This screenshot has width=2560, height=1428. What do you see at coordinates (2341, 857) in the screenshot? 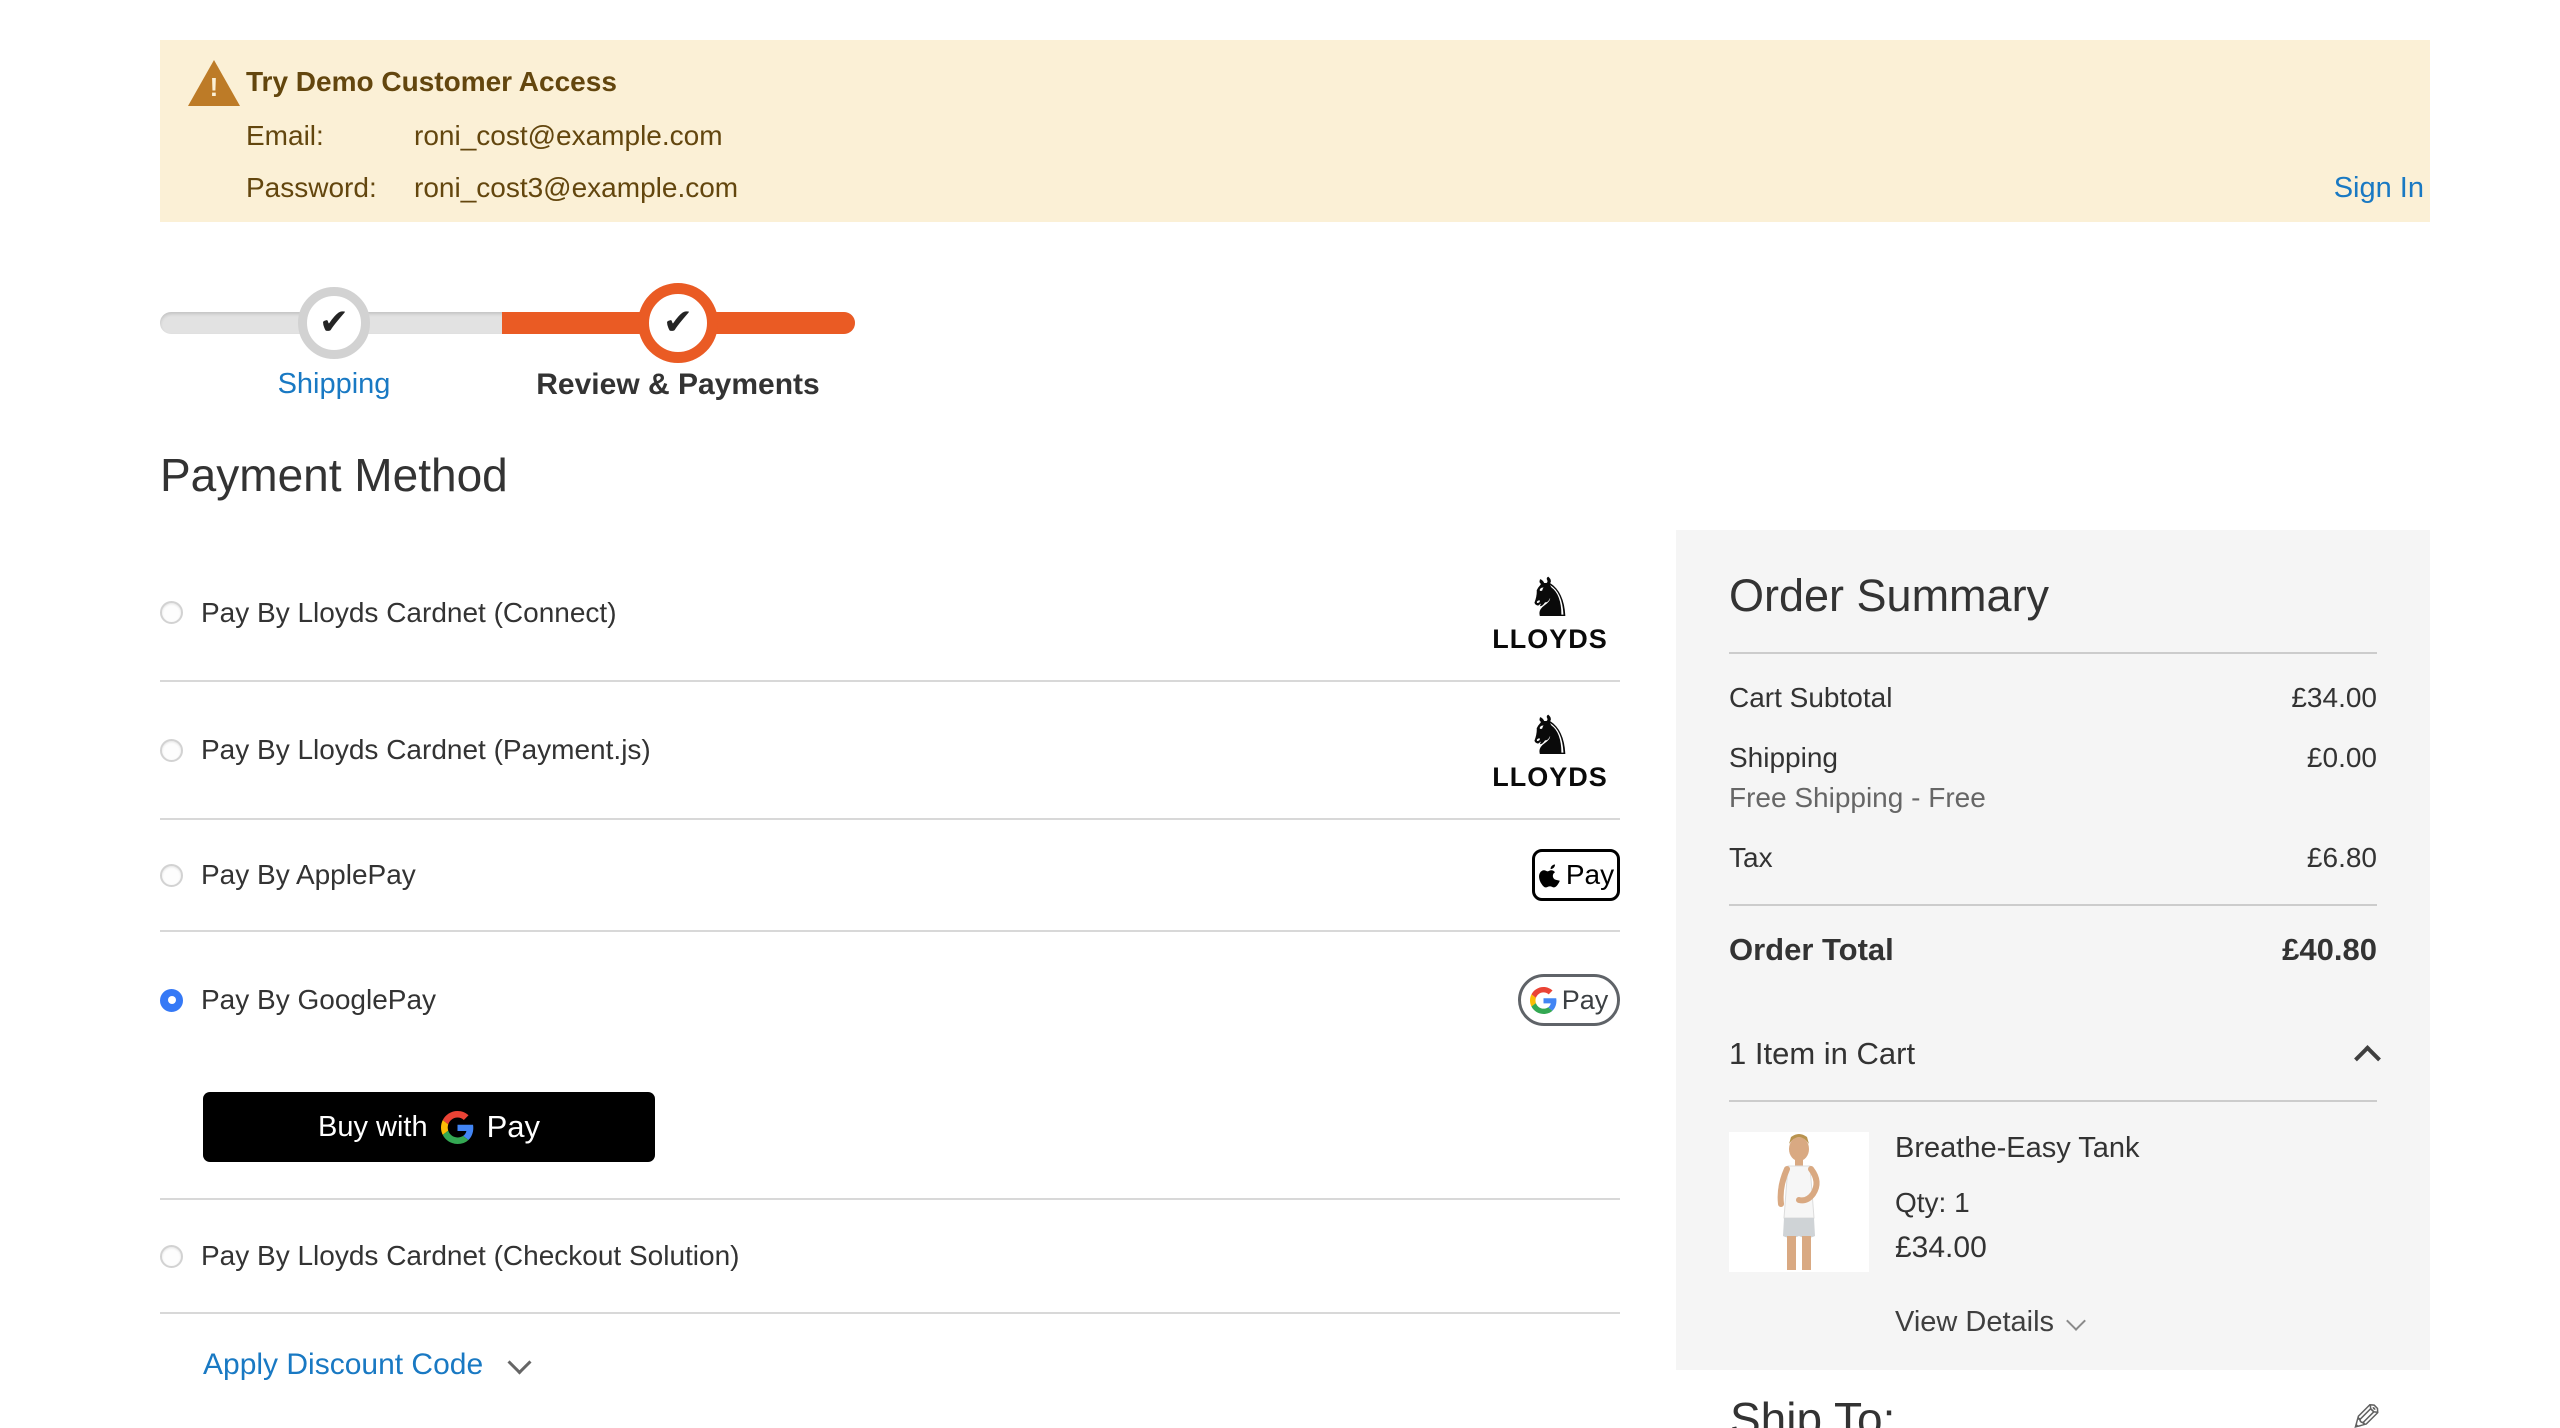
I see `tax-value: £6.80` at bounding box center [2341, 857].